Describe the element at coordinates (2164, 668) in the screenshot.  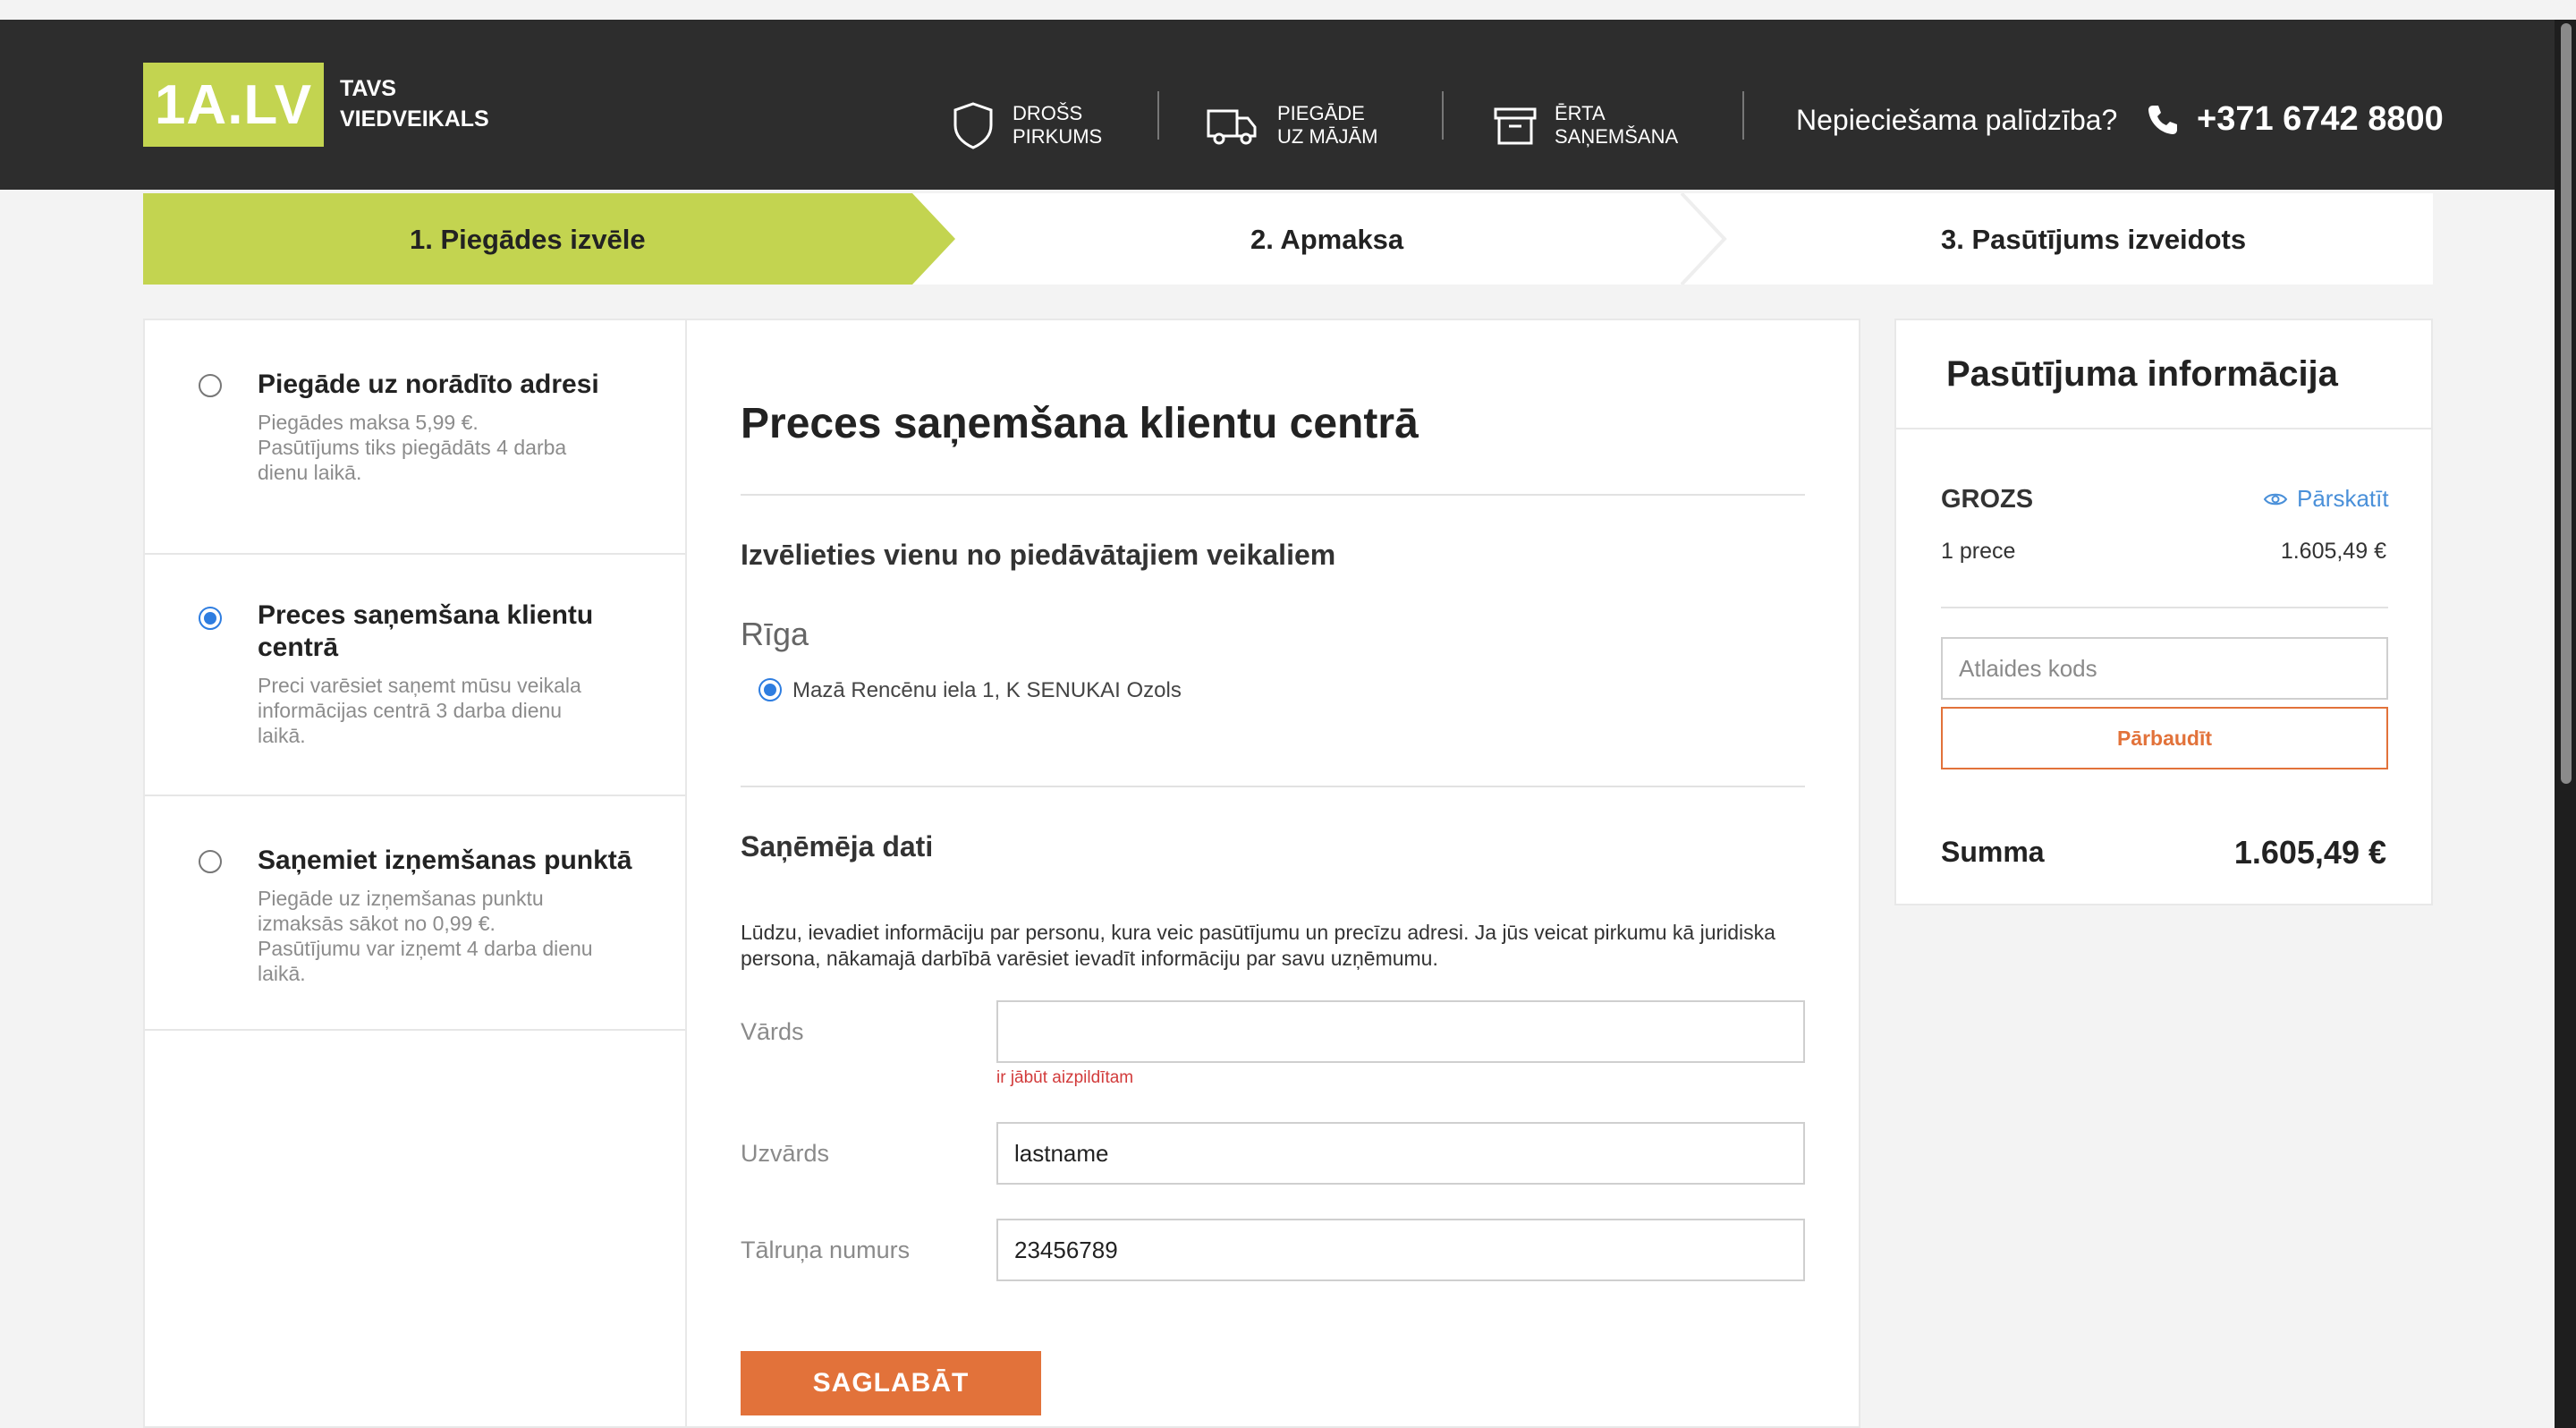
I see `coupon-input` at that location.